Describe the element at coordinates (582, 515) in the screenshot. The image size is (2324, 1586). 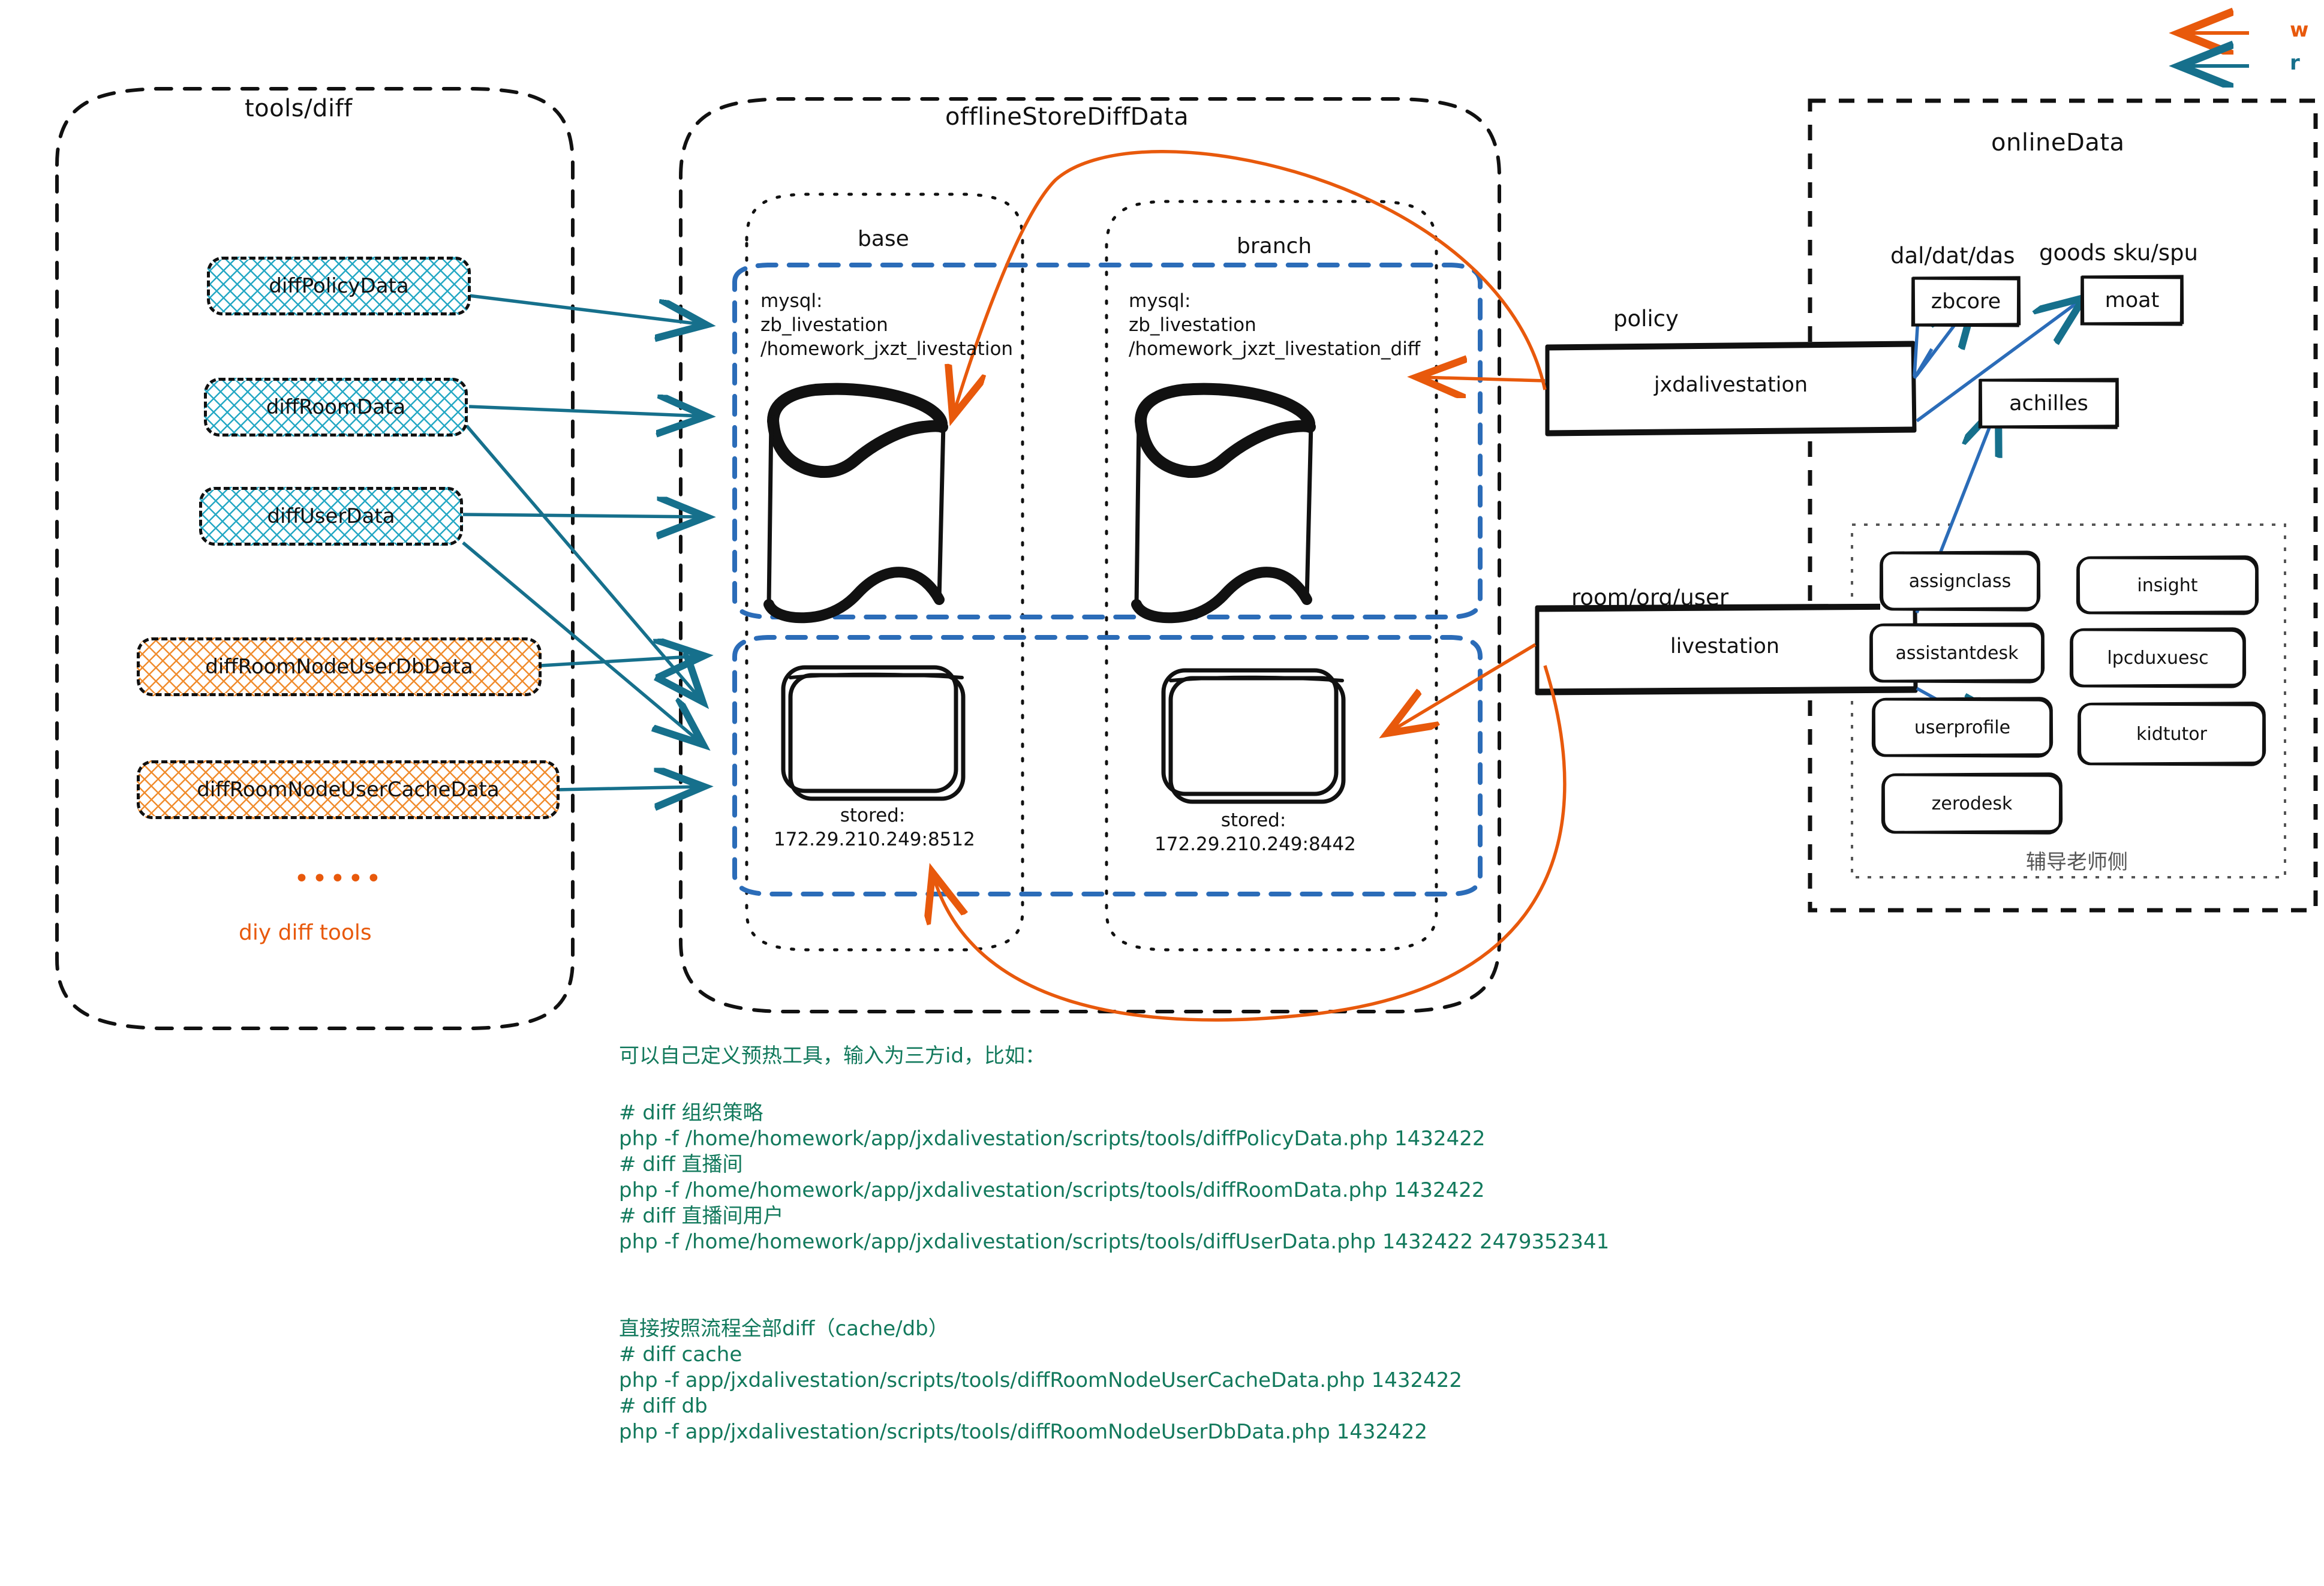
I see `arrow-diffuser-to-offline` at that location.